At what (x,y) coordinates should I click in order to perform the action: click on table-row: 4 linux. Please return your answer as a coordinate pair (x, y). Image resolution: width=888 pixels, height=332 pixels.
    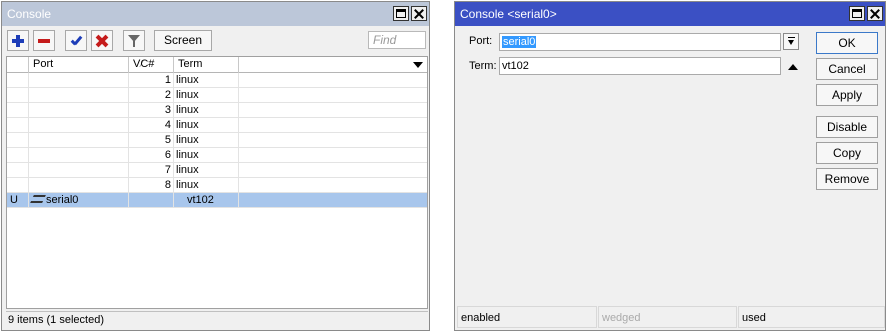
    Looking at the image, I should click on (217, 125).